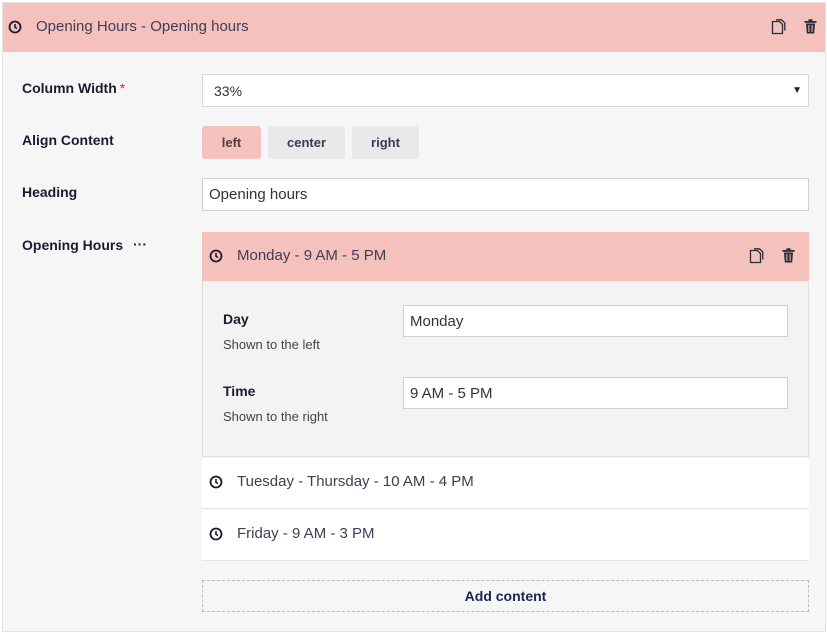 Image resolution: width=827 pixels, height=634 pixels. Describe the element at coordinates (595, 393) in the screenshot. I see `time-input: 9 AM - 5 PM` at that location.